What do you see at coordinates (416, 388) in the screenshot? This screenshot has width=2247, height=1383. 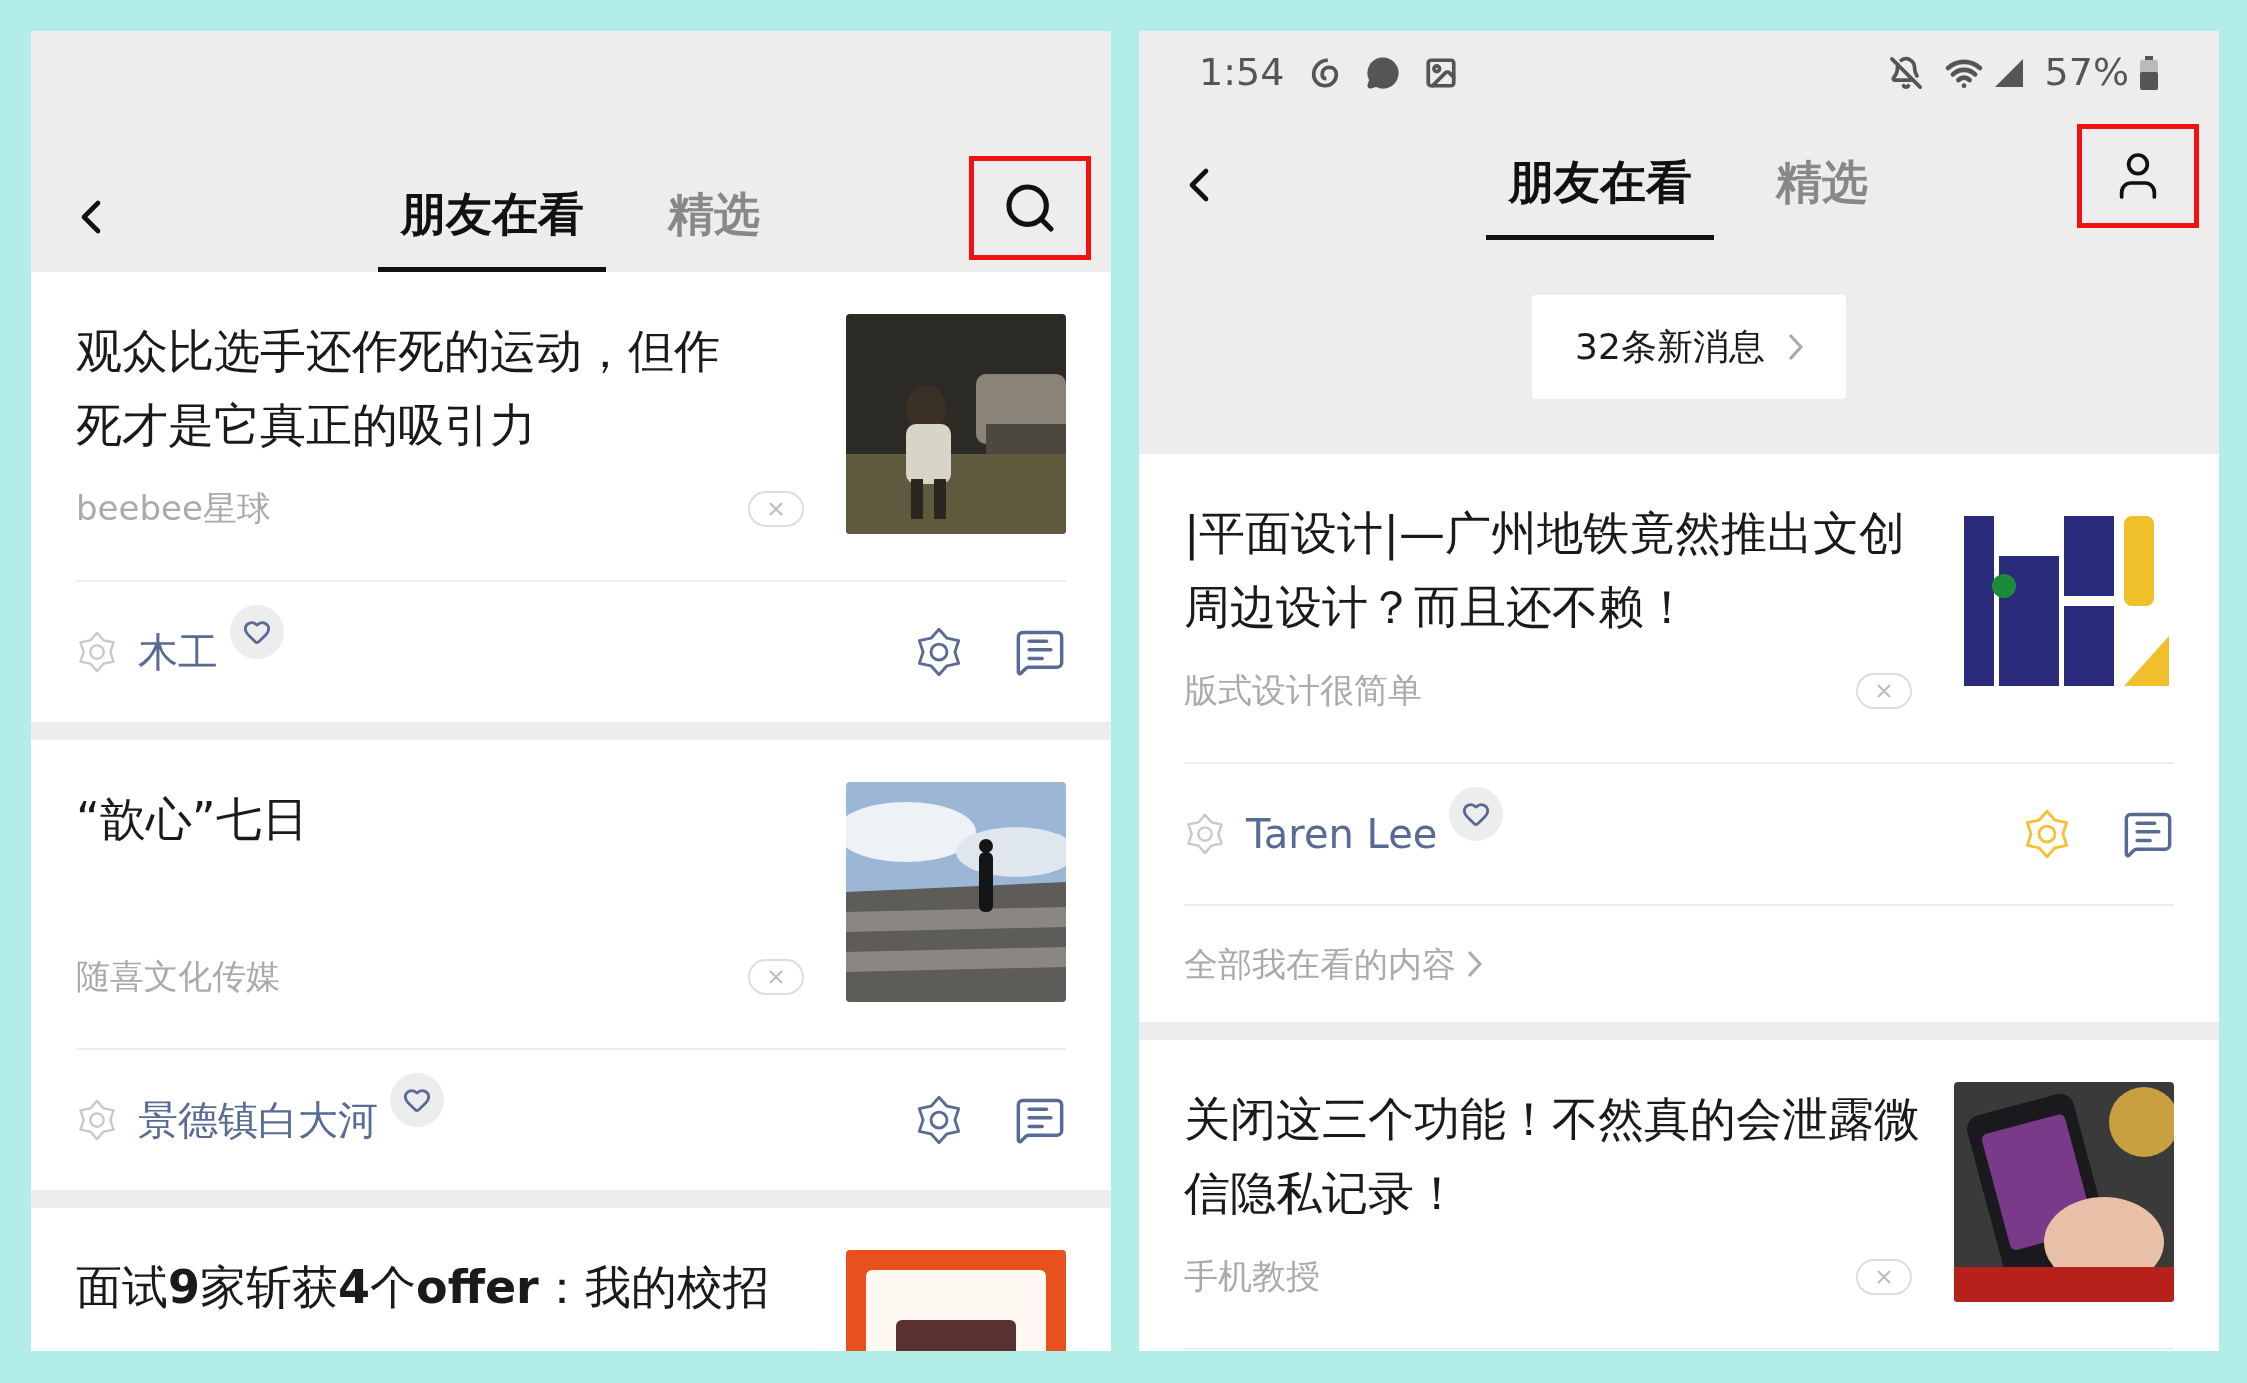 I see `article-title: 观众比选手还作死的运动，但作死才是它真正的吸引力` at bounding box center [416, 388].